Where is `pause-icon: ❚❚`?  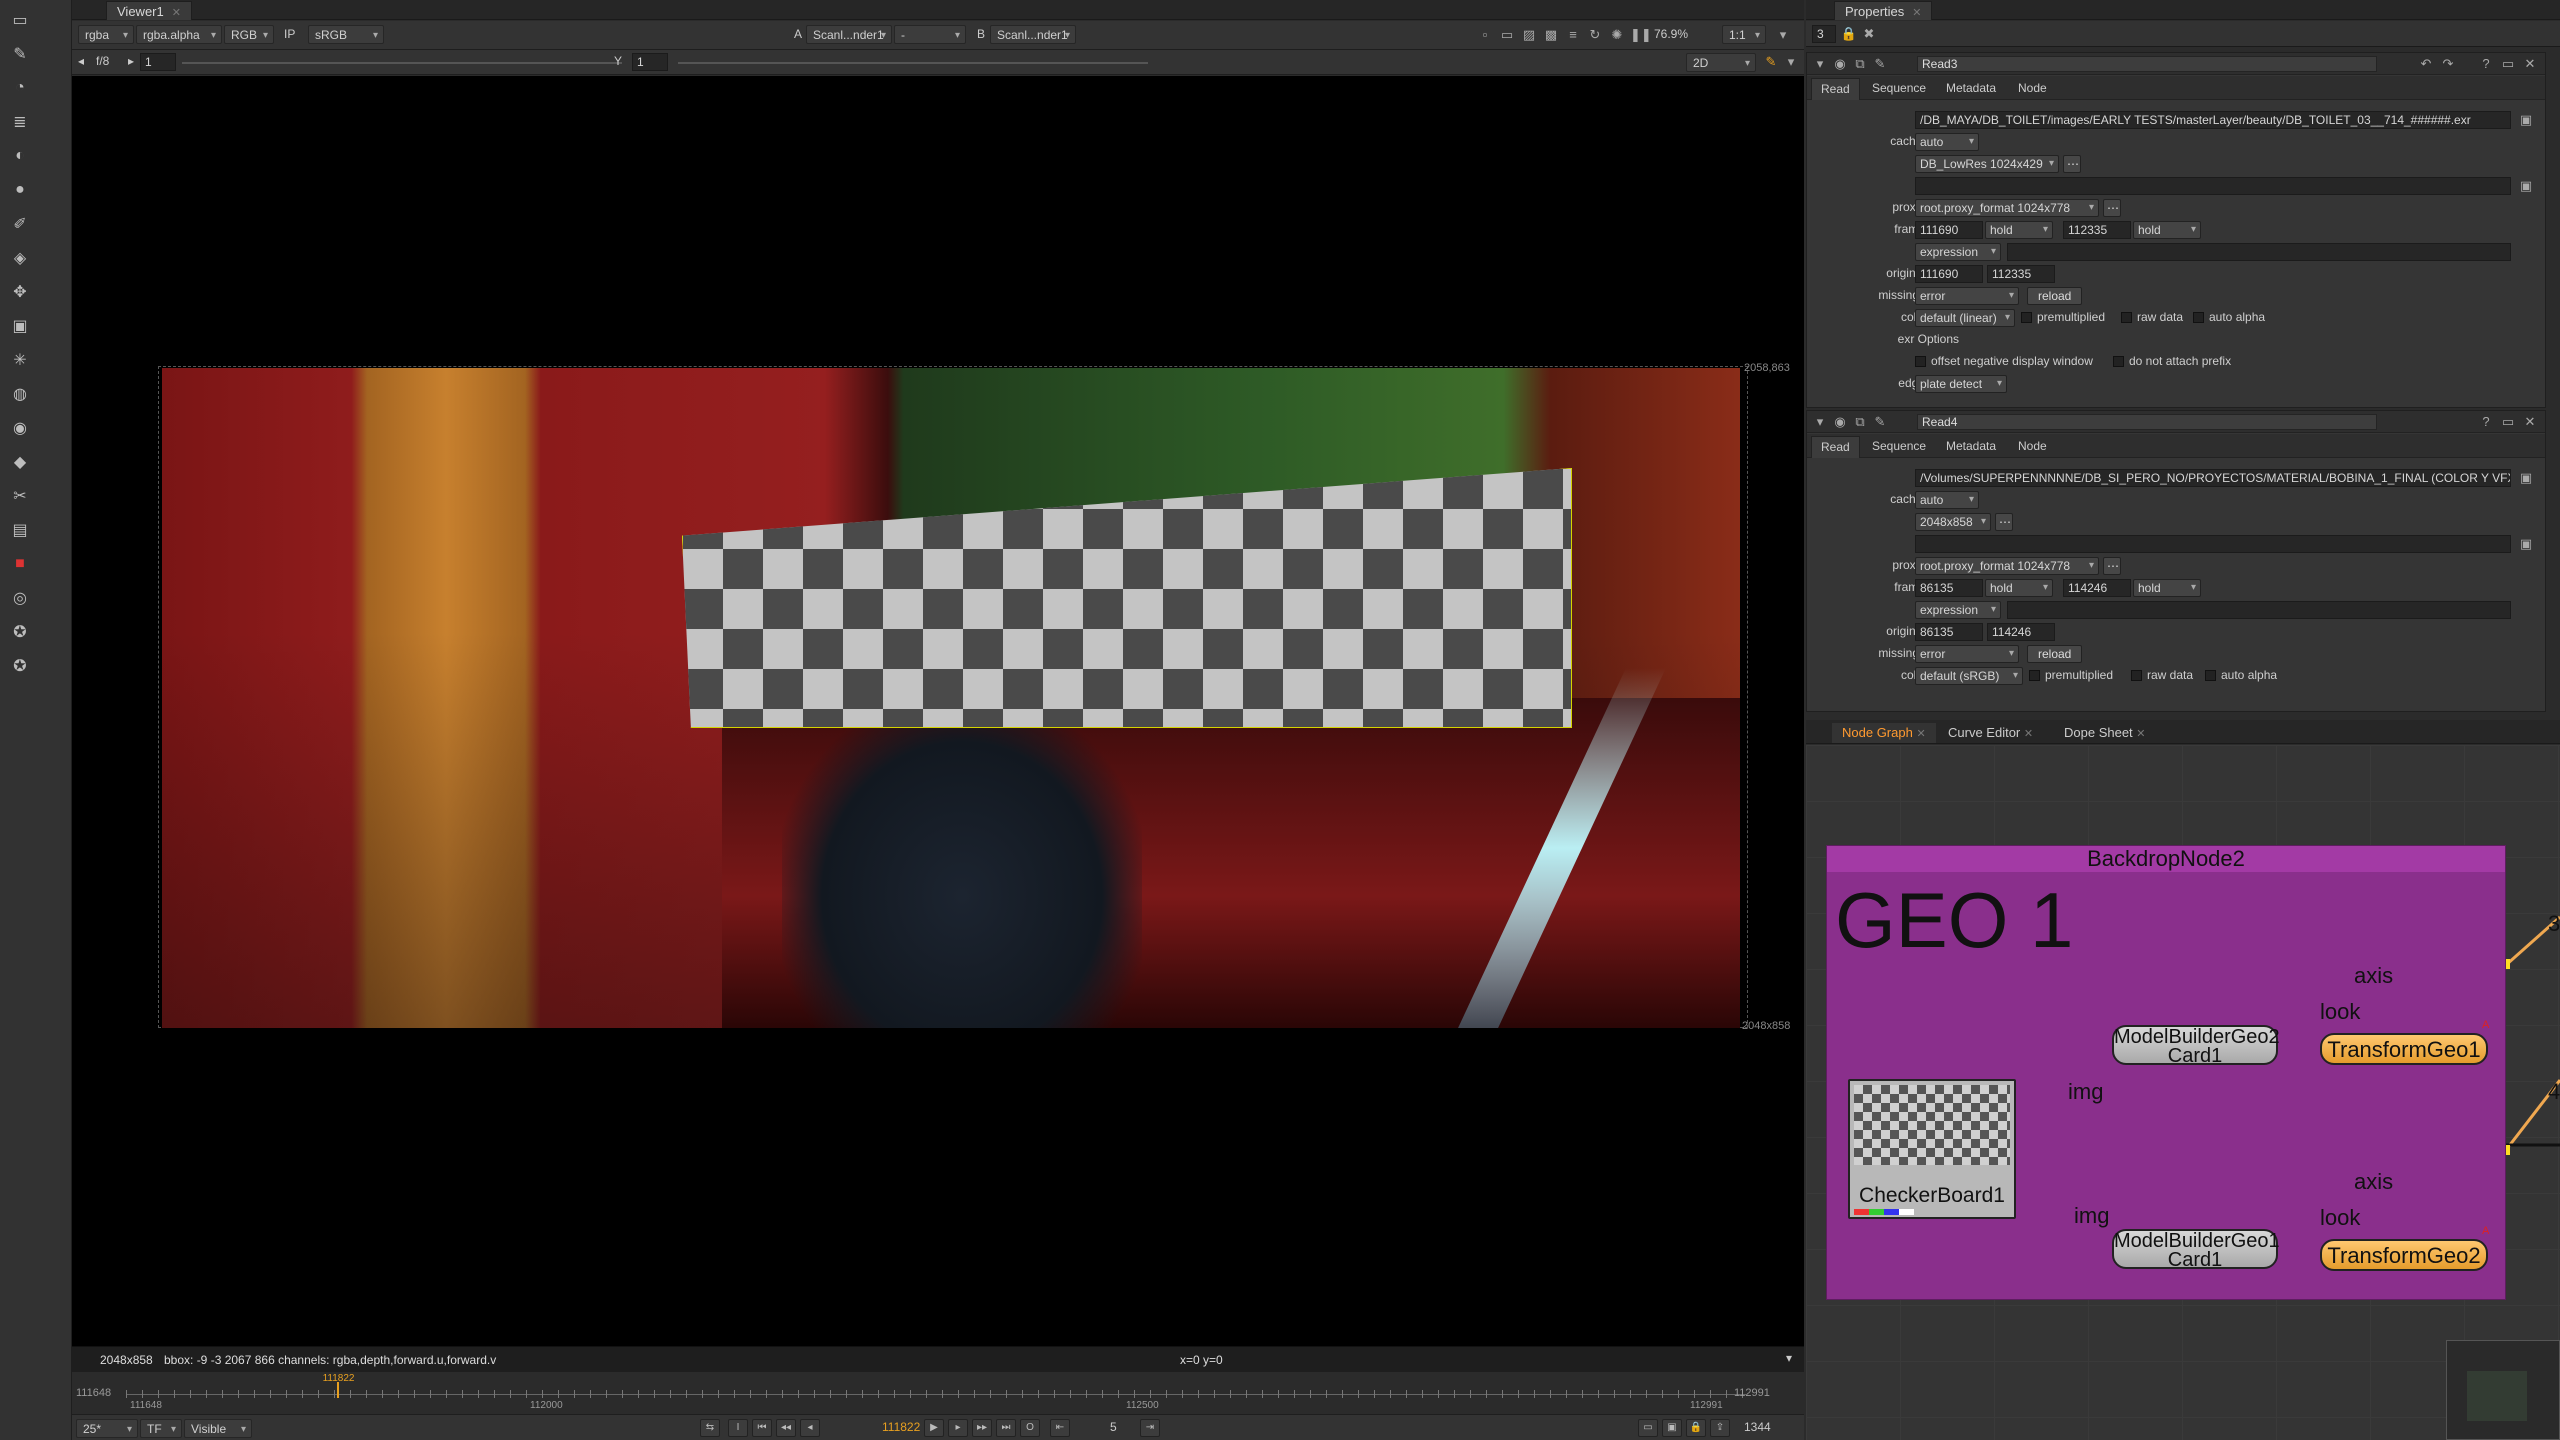 pause-icon: ❚❚ is located at coordinates (1641, 35).